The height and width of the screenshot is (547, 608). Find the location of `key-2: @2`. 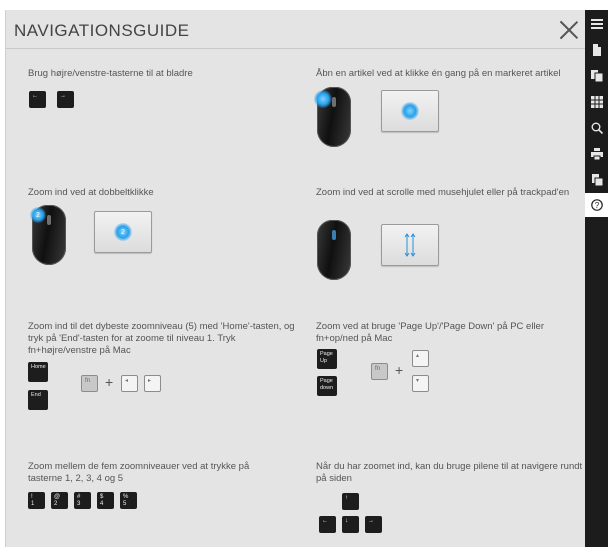

key-2: @2 is located at coordinates (59, 500).